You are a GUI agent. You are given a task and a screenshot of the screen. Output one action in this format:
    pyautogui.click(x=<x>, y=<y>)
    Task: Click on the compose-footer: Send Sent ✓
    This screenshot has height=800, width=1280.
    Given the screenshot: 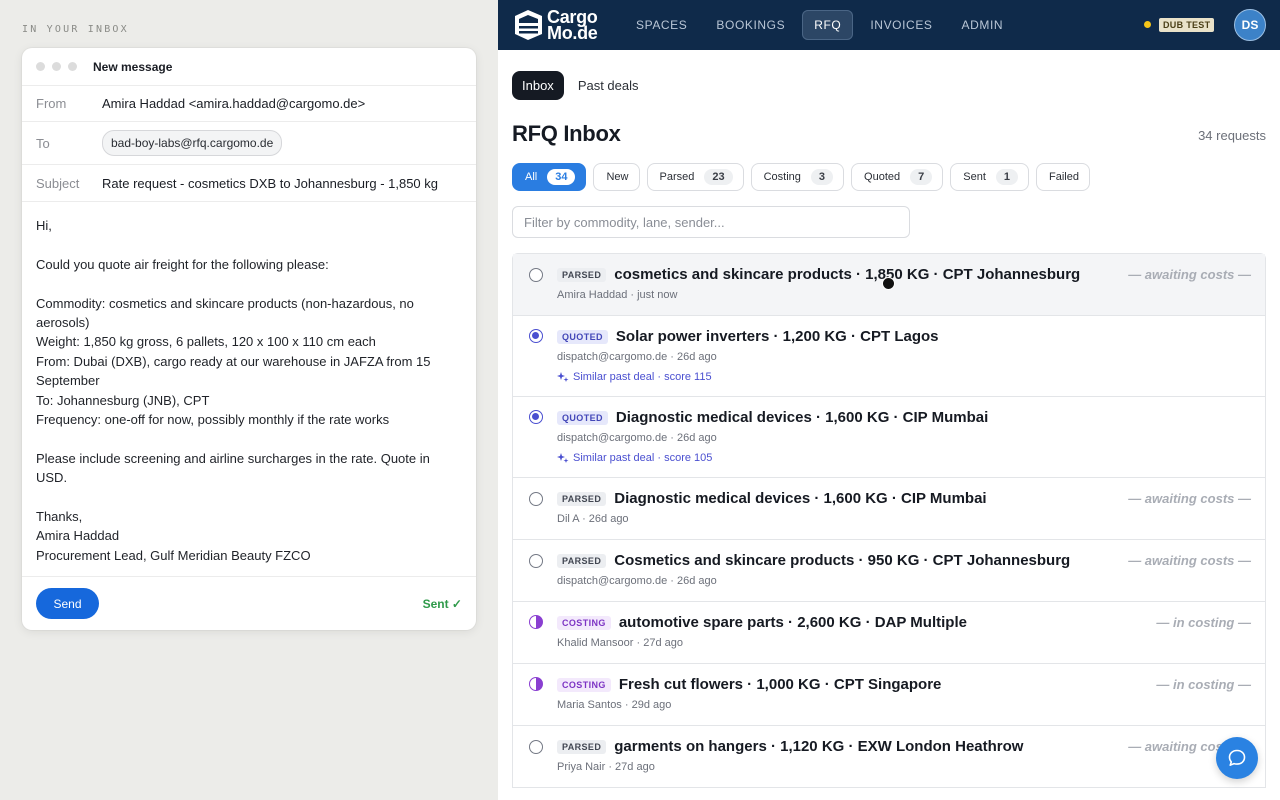 What is the action you would take?
    pyautogui.click(x=249, y=603)
    